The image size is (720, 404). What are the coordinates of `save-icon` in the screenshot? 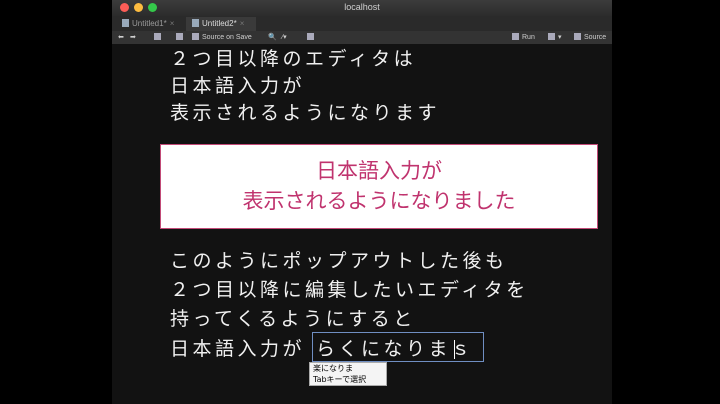 It's located at (181, 37).